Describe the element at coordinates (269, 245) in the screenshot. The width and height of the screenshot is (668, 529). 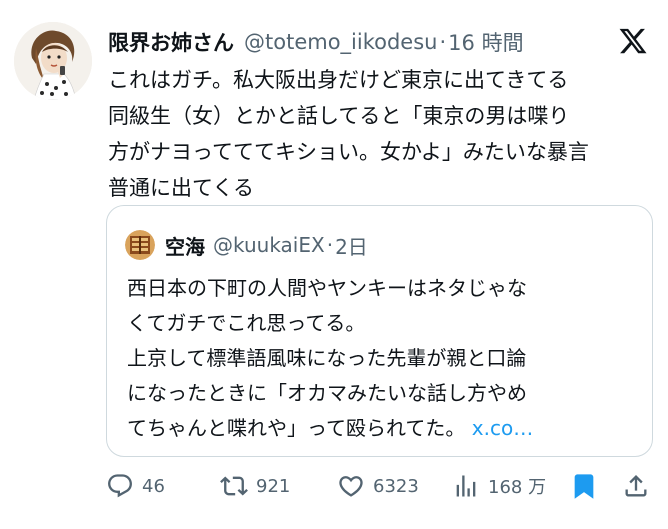
I see `quoted-author-handle: @kuukaiEX` at that location.